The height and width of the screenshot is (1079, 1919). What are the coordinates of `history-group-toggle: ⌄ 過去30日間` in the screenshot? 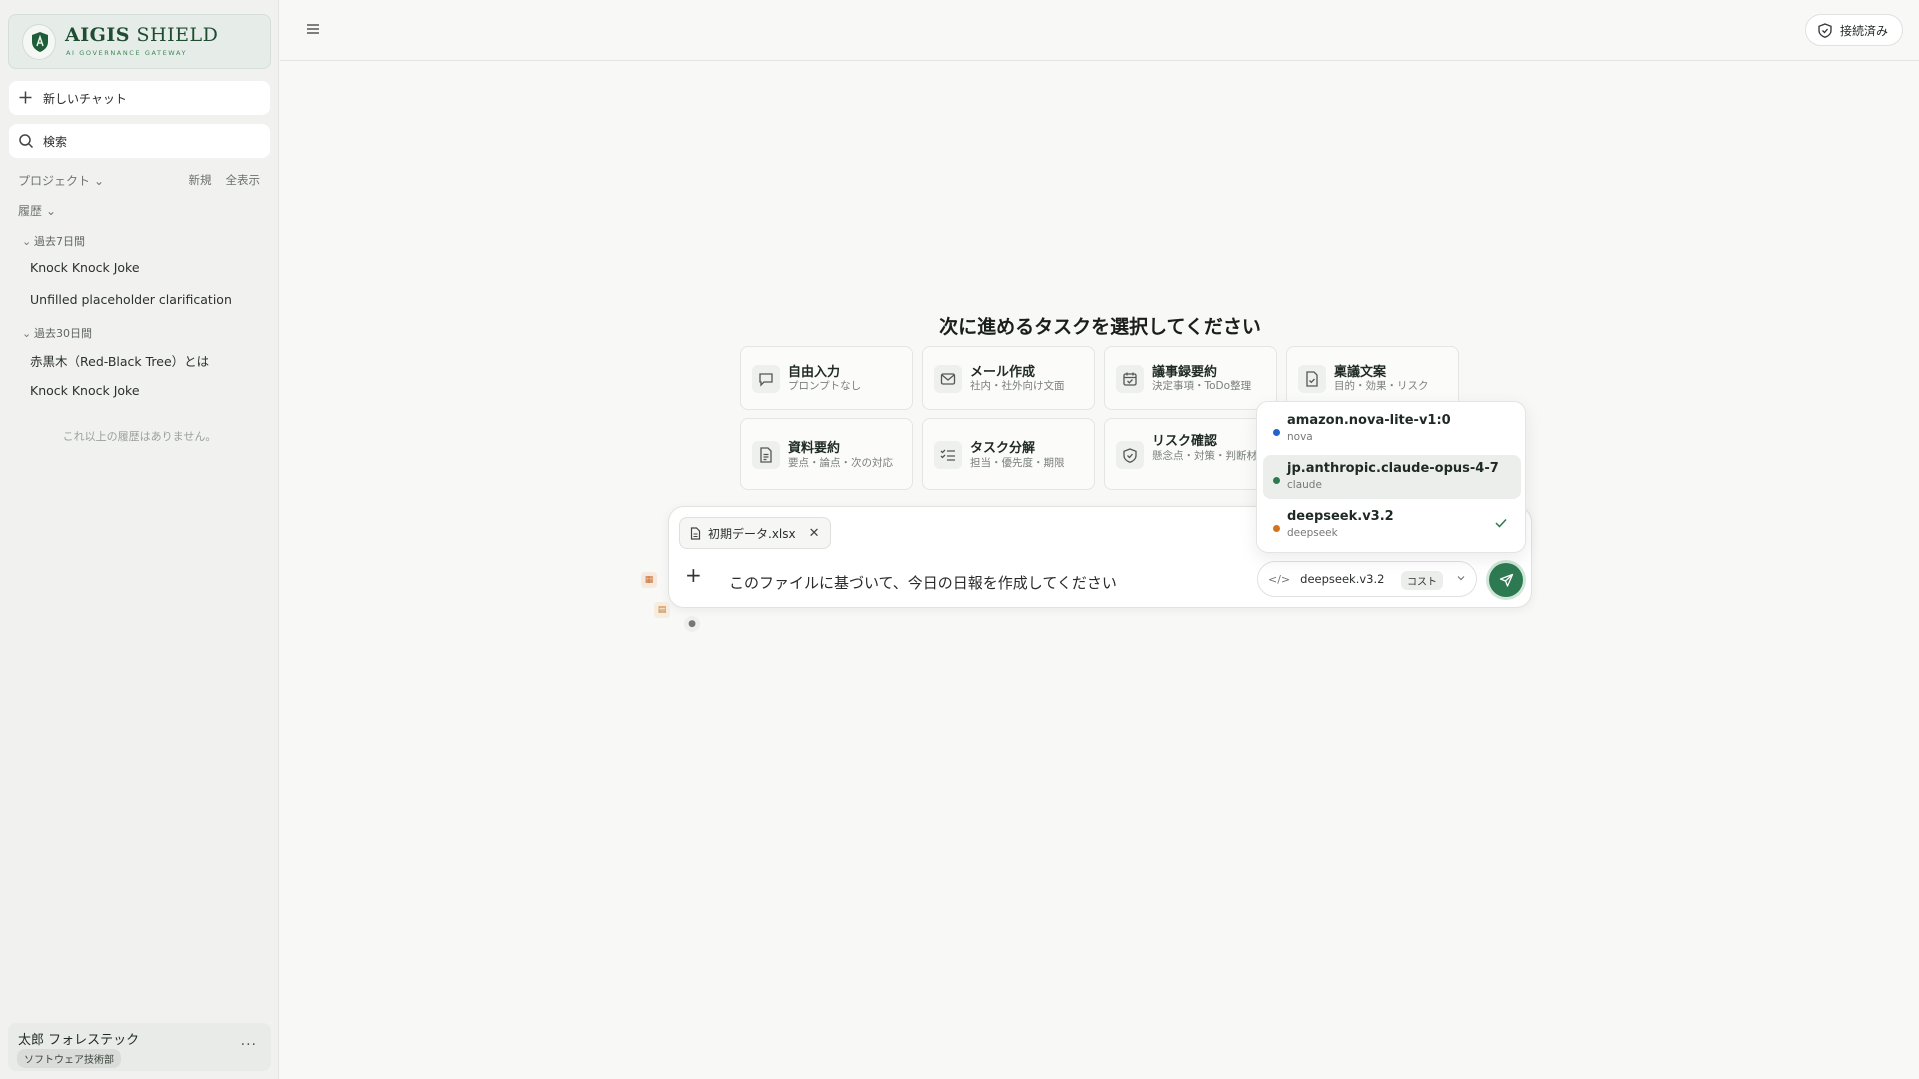 It's located at (57, 333).